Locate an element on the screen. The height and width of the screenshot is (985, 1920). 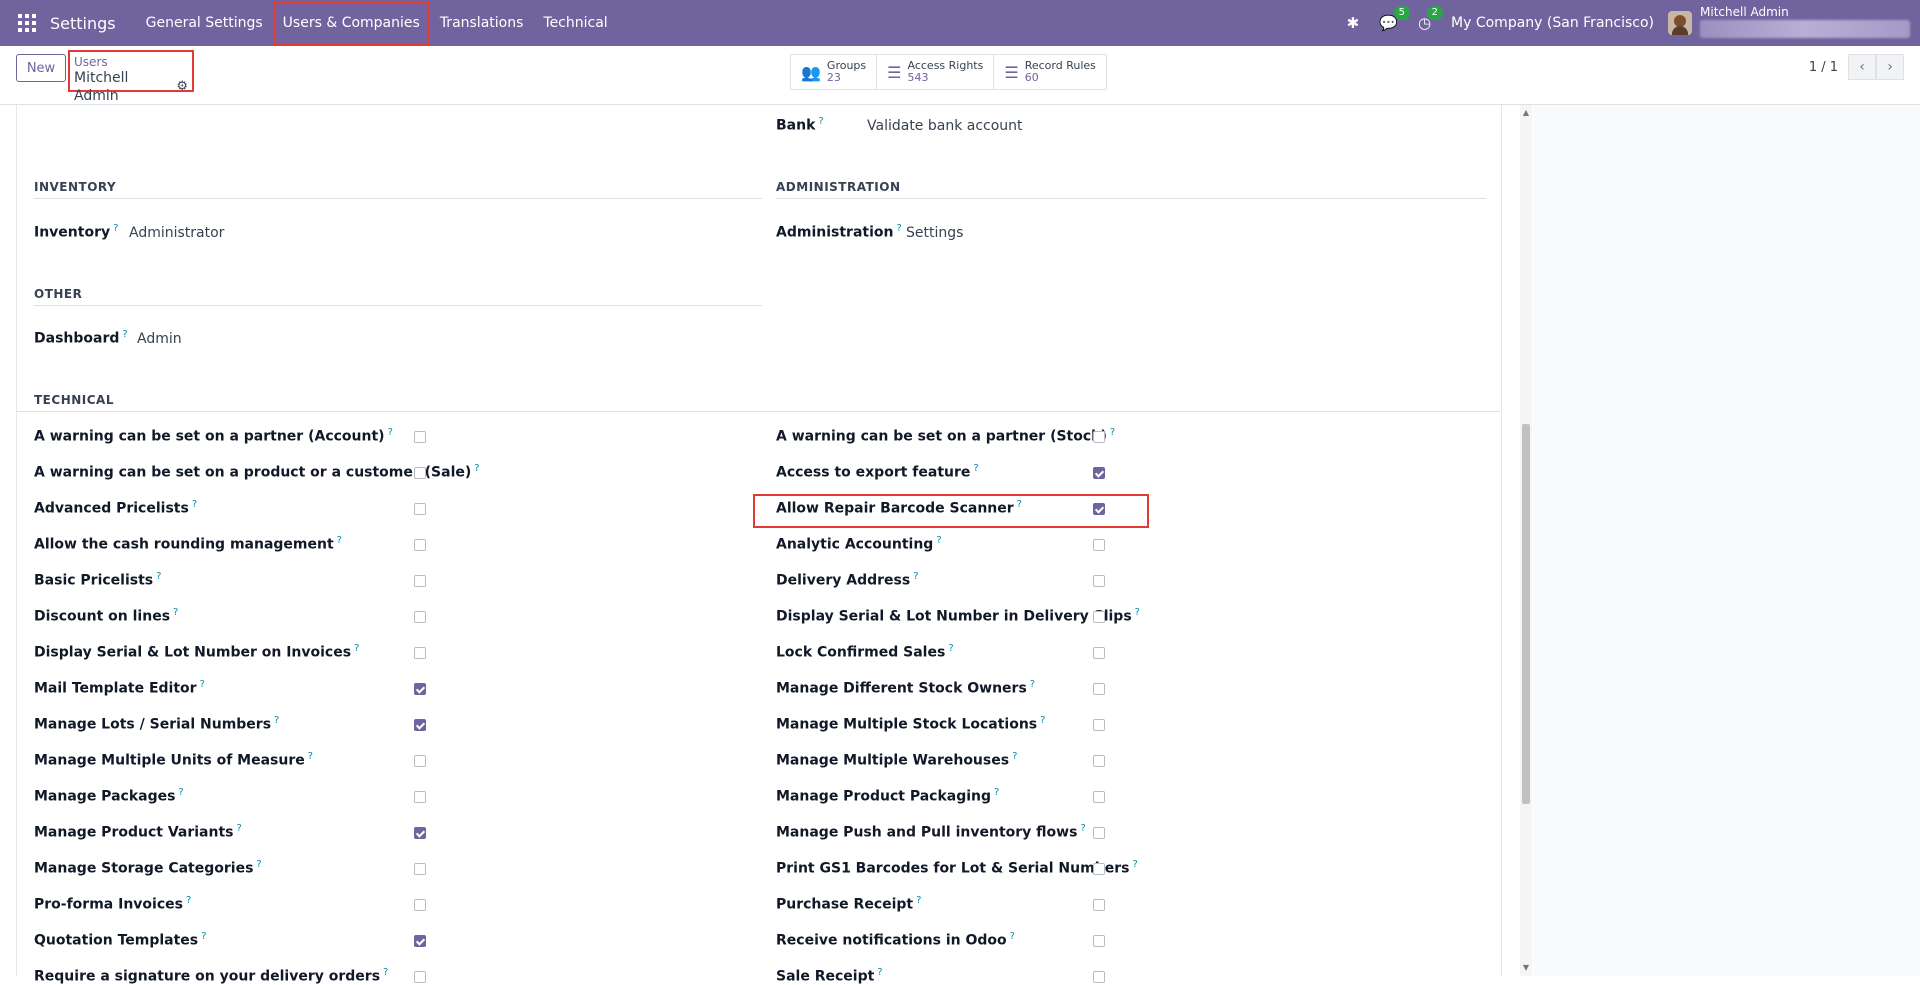
chat-icon: 💬 5 is located at coordinates (1394, 19).